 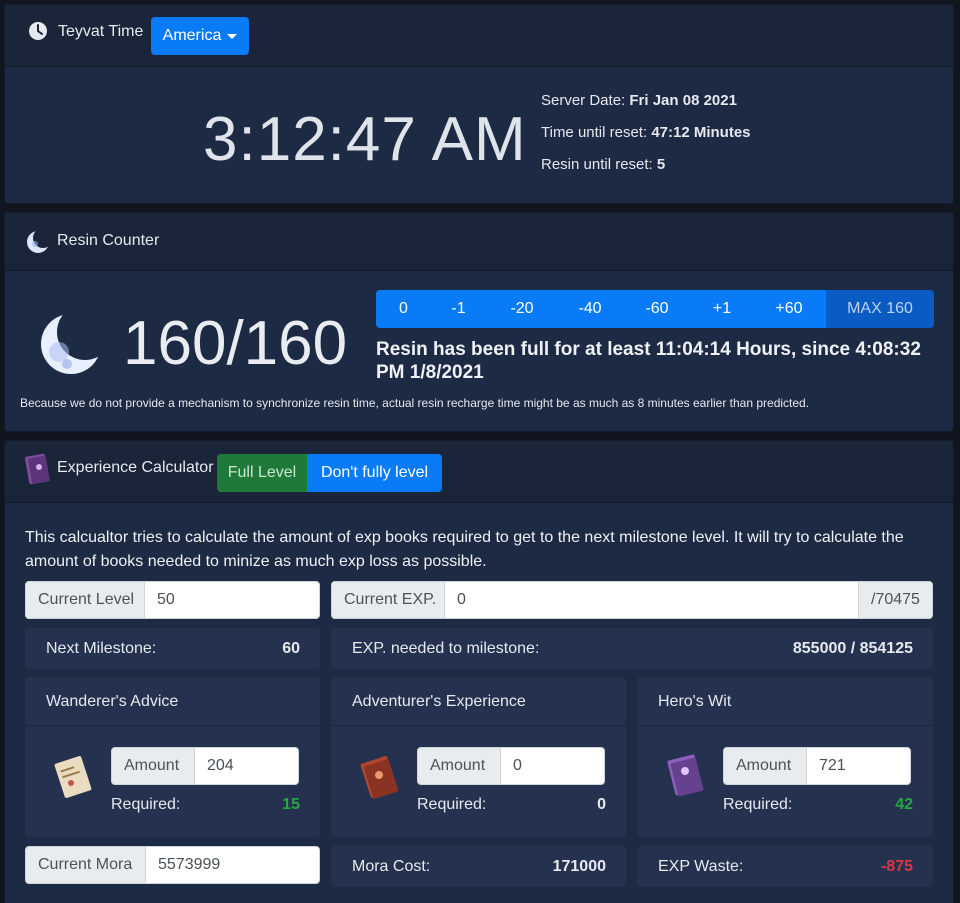 I want to click on reset-value: 47:12 Minutes, so click(x=701, y=132).